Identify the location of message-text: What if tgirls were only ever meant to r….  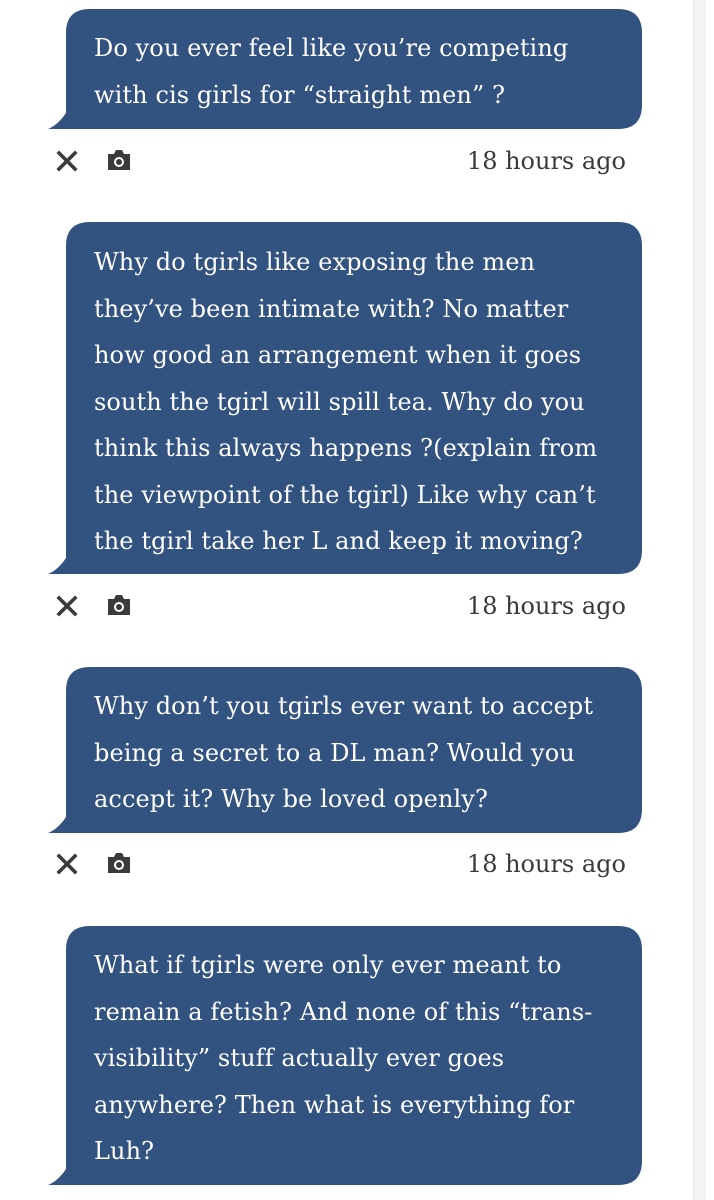
(343, 1058).